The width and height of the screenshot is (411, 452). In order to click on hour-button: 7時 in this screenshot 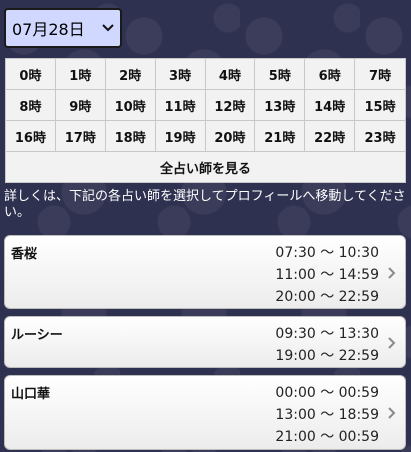, I will do `click(380, 74)`.